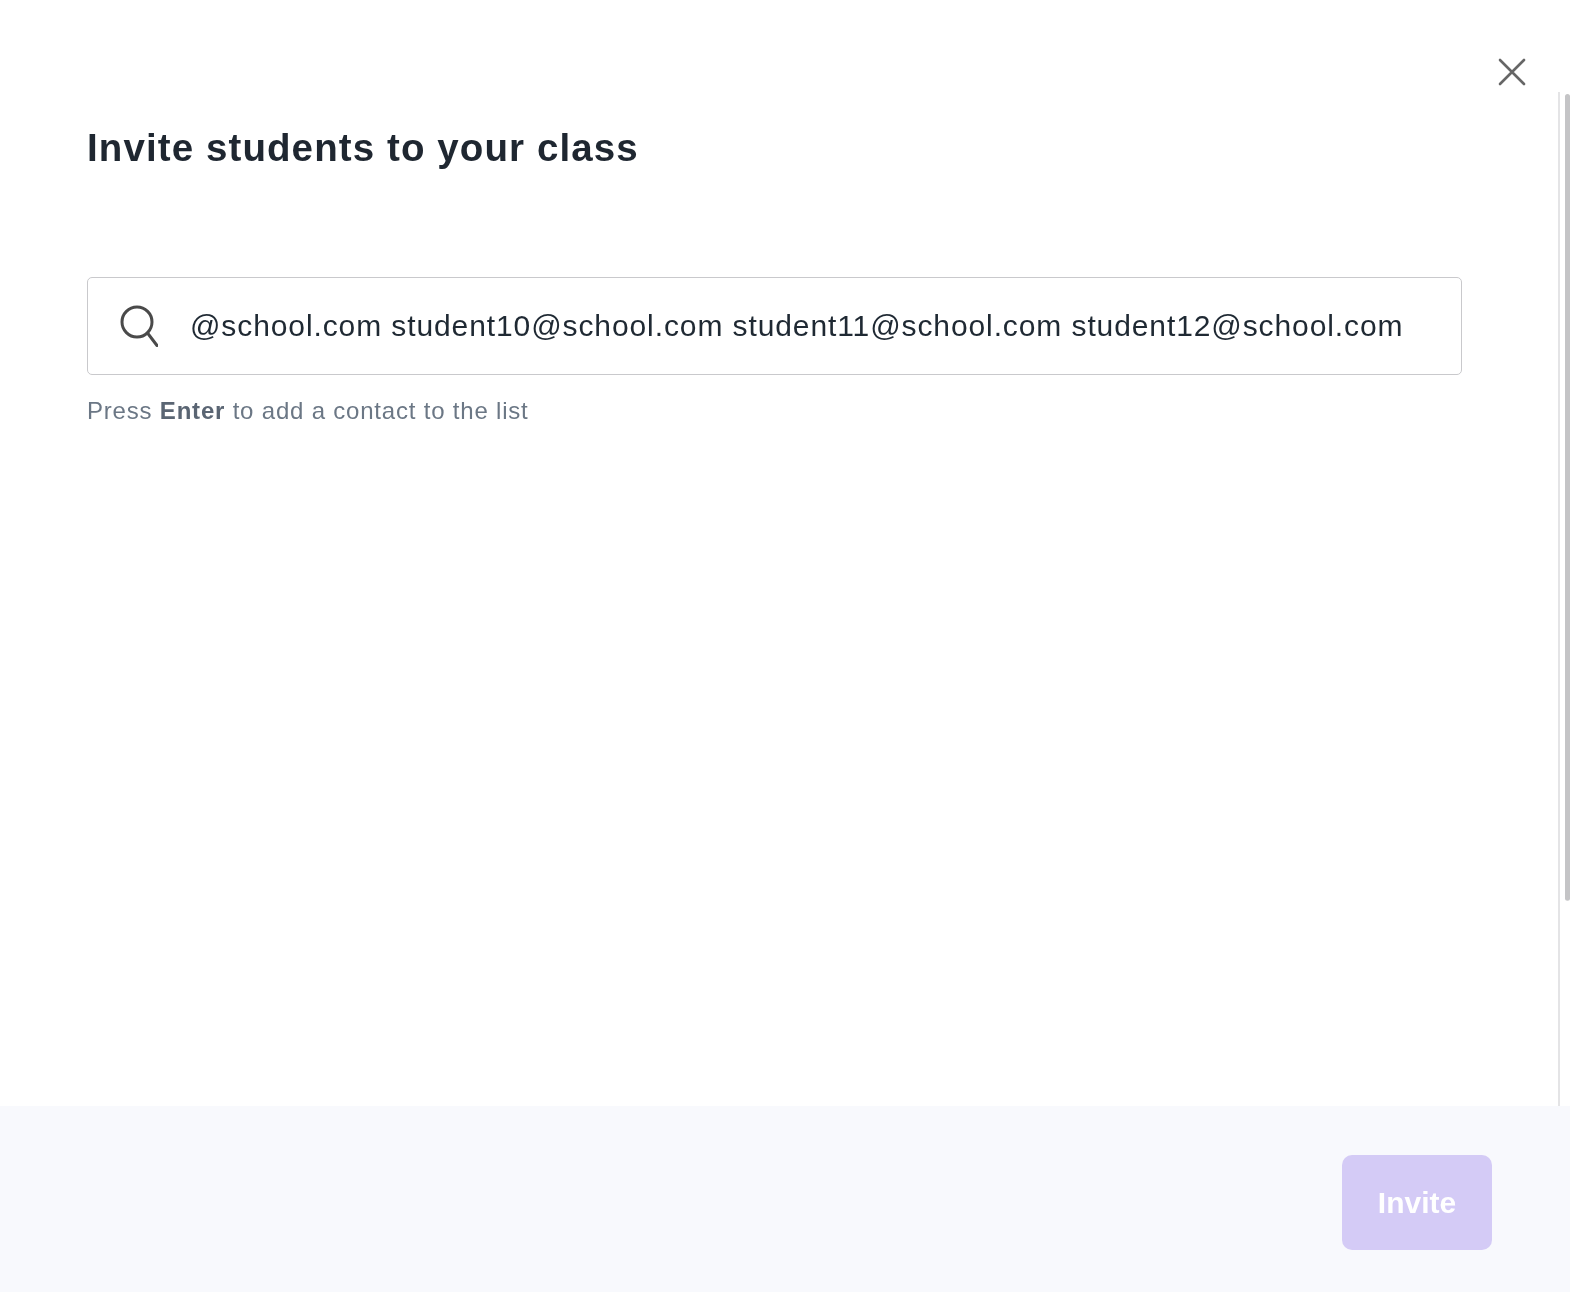 Image resolution: width=1570 pixels, height=1292 pixels. Describe the element at coordinates (363, 148) in the screenshot. I see `dialog-title: Invite students to your class` at that location.